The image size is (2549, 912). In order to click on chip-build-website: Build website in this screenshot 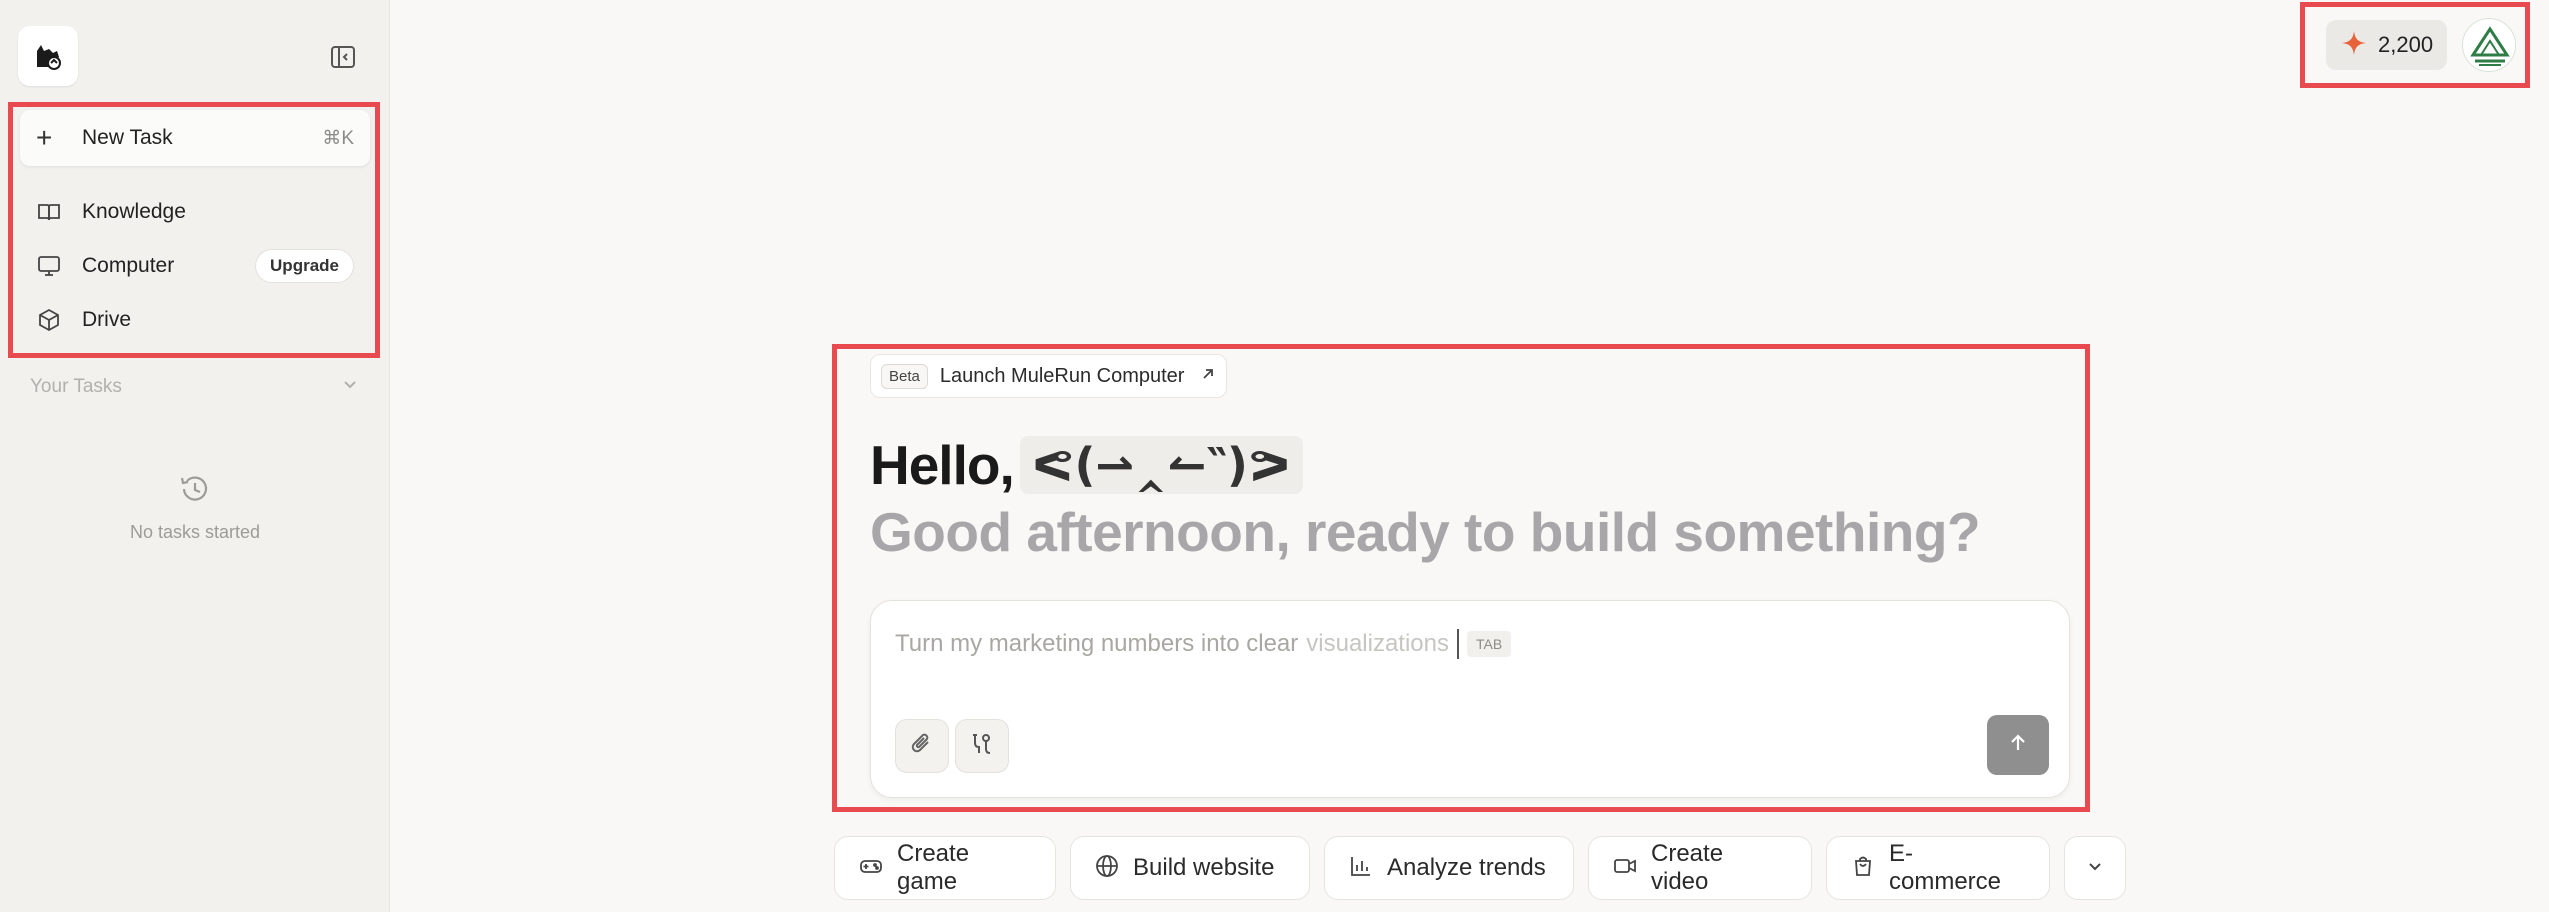, I will do `click(1190, 868)`.